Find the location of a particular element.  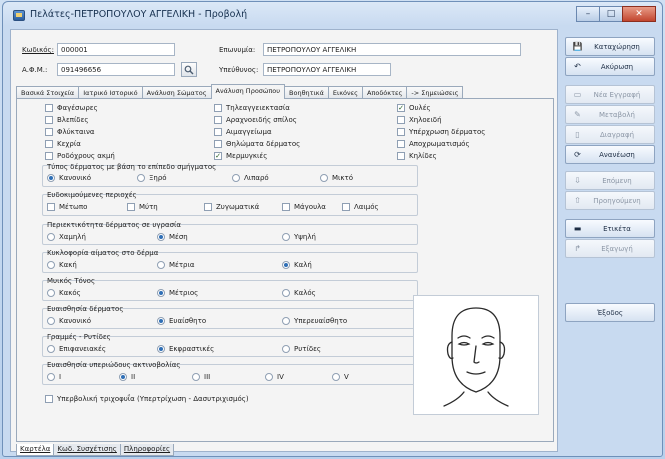

maximize-button: □ is located at coordinates (611, 14).